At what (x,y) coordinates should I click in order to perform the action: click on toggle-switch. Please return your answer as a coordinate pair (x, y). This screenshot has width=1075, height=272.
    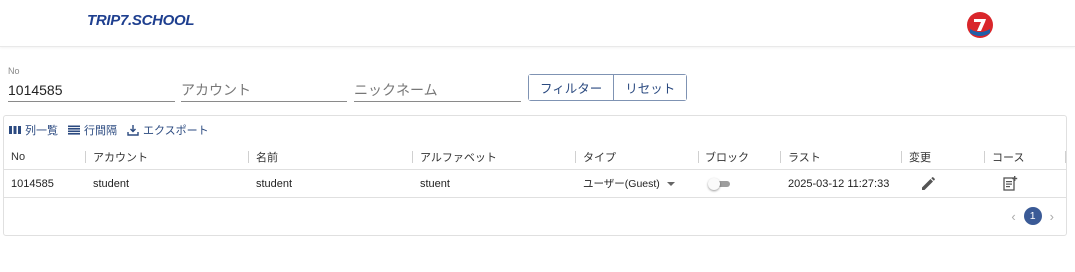
    Looking at the image, I should click on (720, 183).